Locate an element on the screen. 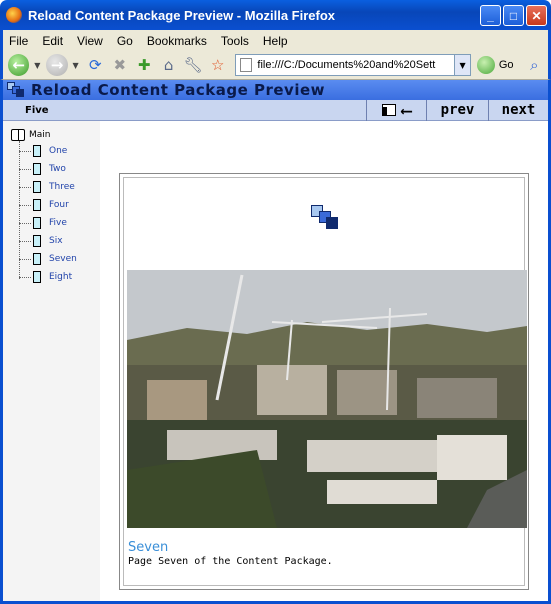 This screenshot has height=604, width=551. go-label: Go is located at coordinates (506, 65).